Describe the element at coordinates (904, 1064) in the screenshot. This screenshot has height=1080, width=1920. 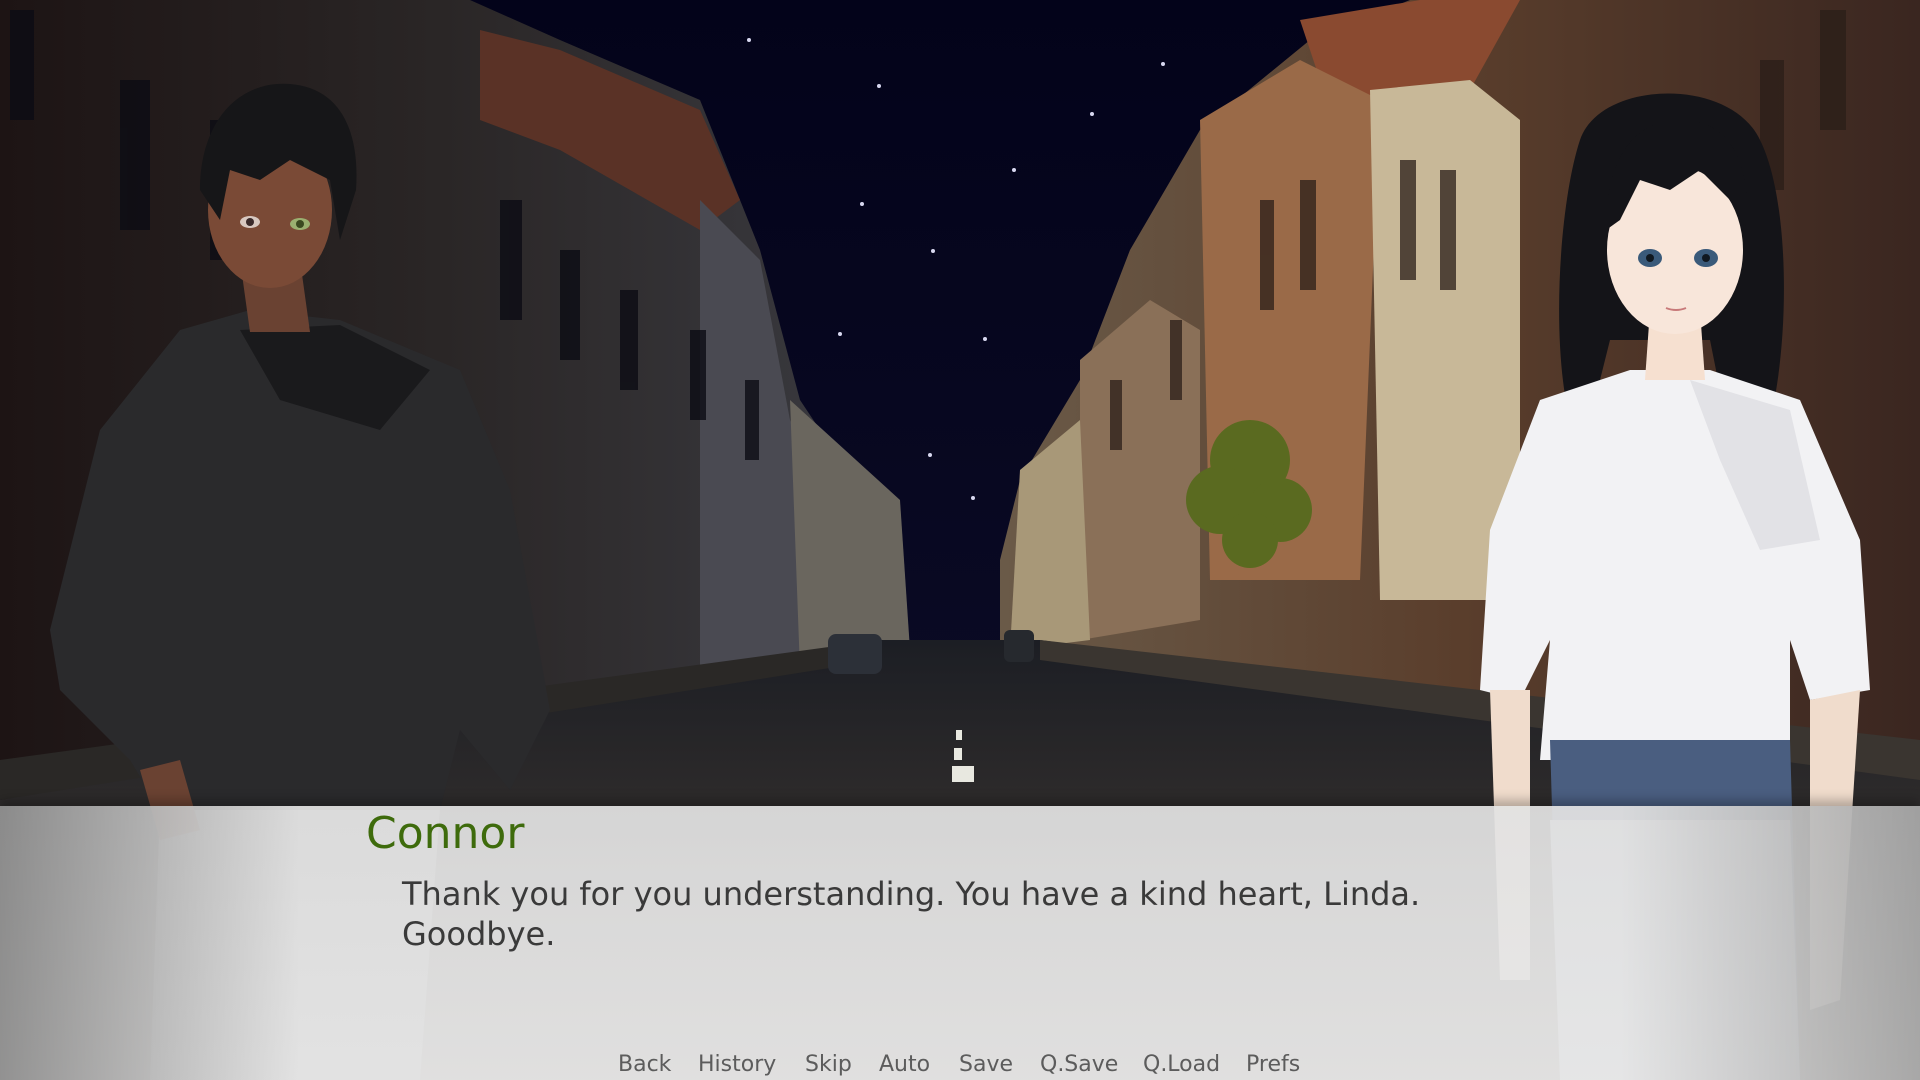
I see `auto-button: Auto` at that location.